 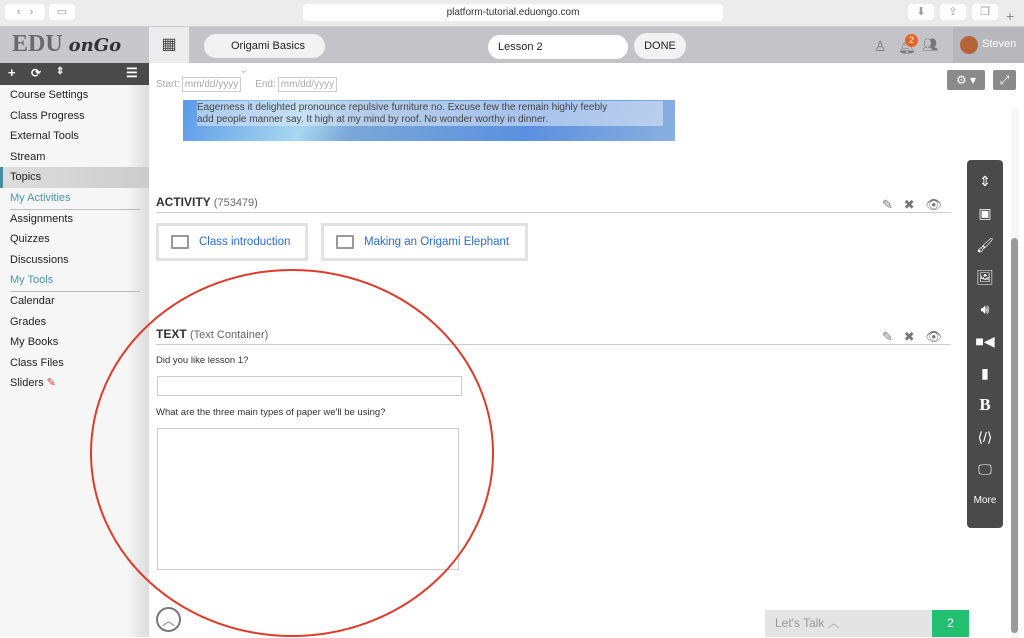 What do you see at coordinates (1004, 80) in the screenshot?
I see `expand-icon: ⤢` at bounding box center [1004, 80].